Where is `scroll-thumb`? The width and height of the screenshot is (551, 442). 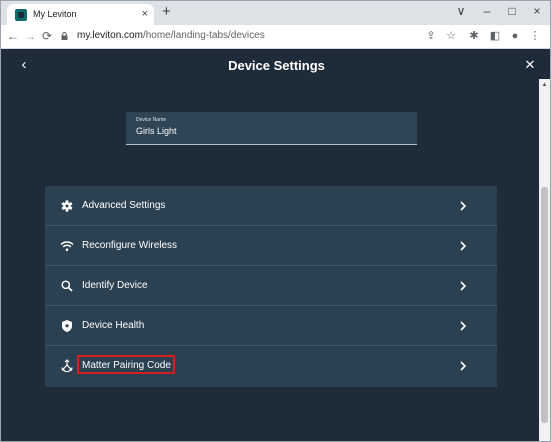
scroll-thumb is located at coordinates (544, 305).